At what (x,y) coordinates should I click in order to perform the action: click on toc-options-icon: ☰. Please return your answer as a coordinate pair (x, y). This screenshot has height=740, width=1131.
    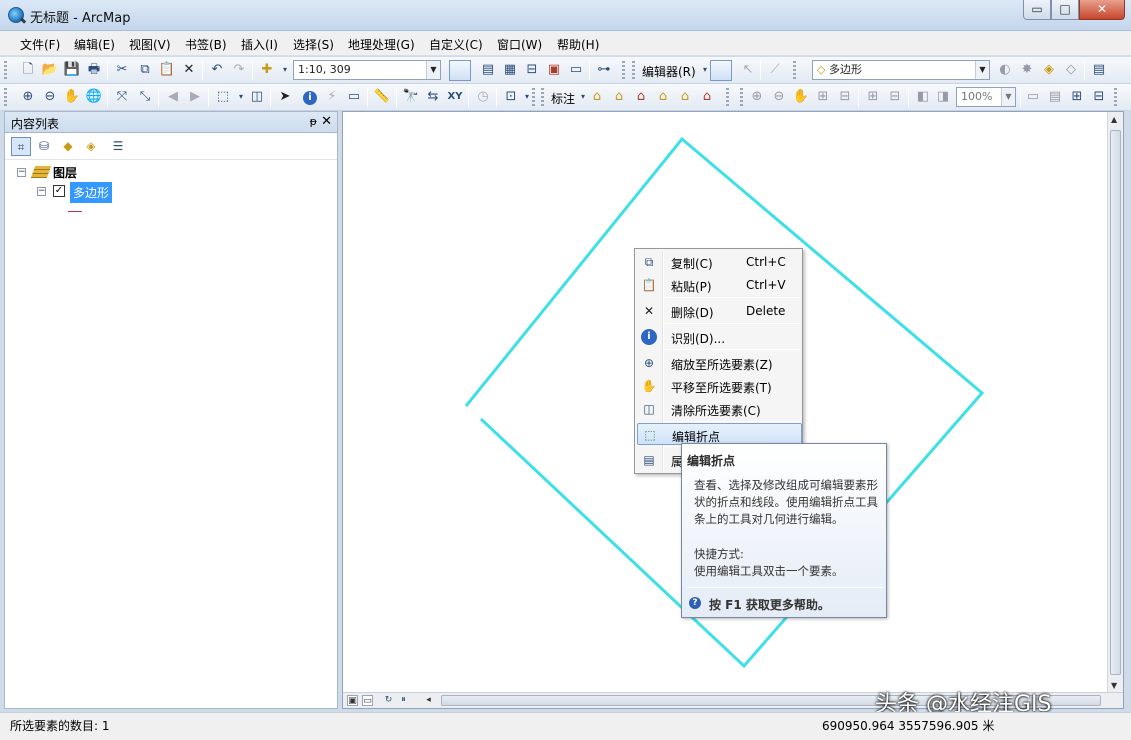
    Looking at the image, I should click on (118, 146).